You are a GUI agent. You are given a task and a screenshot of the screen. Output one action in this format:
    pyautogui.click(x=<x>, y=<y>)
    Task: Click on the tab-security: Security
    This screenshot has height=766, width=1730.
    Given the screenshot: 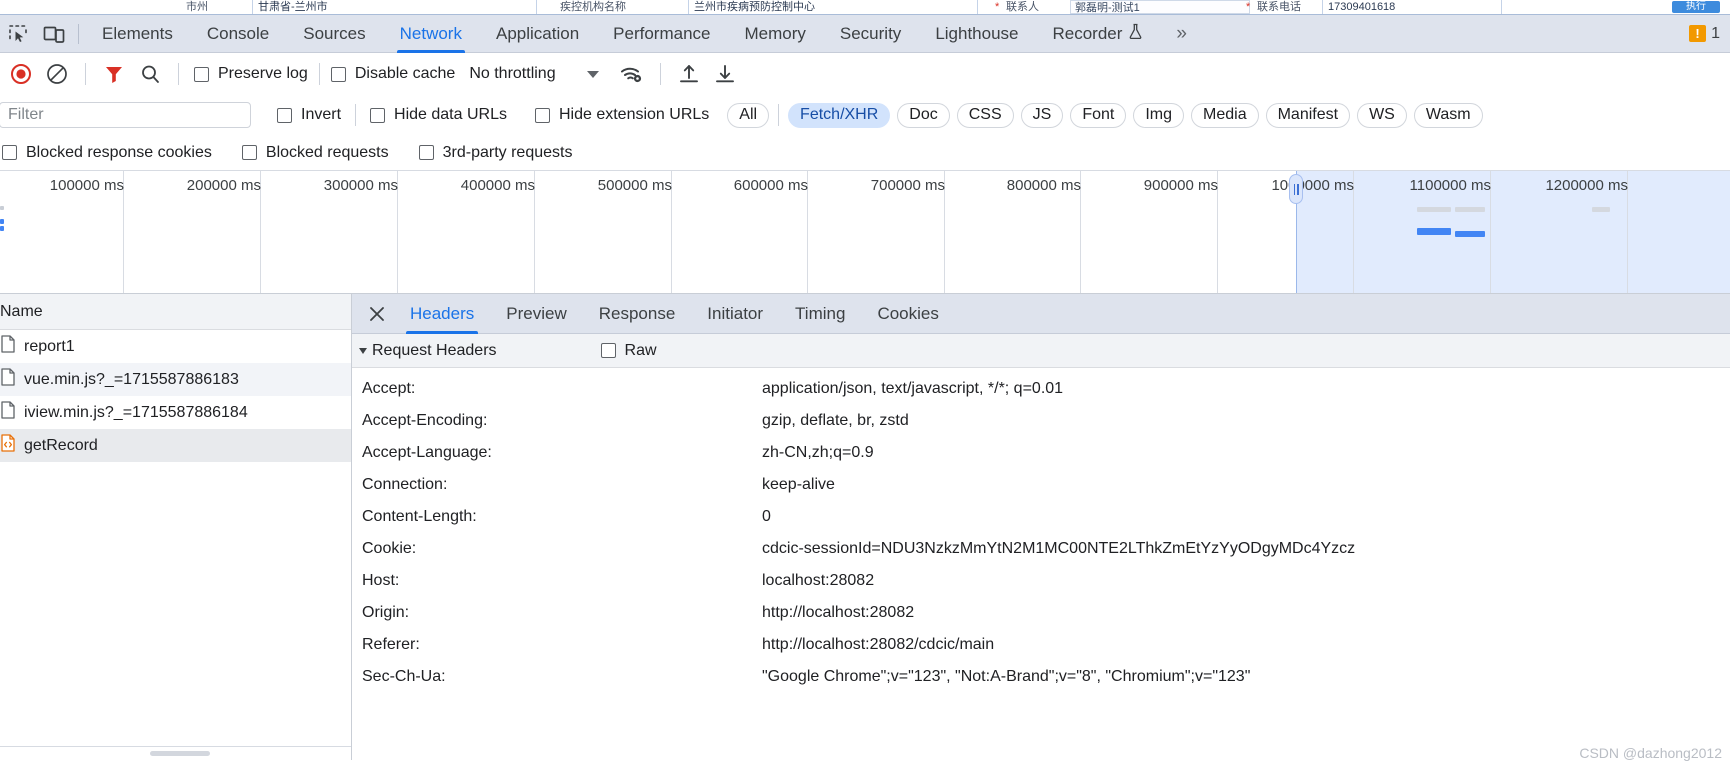 What is the action you would take?
    pyautogui.click(x=870, y=34)
    